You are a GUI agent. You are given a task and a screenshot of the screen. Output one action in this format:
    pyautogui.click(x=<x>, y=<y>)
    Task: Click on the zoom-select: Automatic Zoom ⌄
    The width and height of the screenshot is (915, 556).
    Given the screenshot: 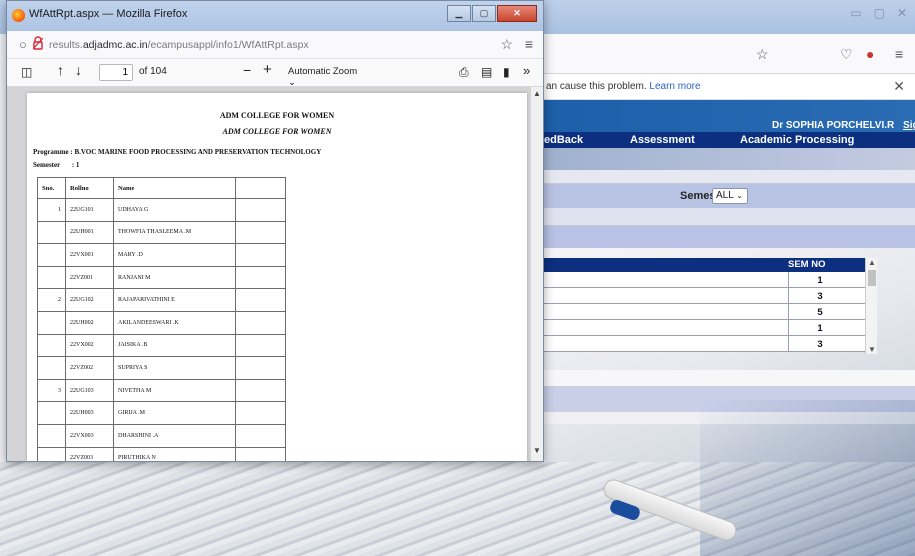 What is the action you would take?
    pyautogui.click(x=324, y=76)
    